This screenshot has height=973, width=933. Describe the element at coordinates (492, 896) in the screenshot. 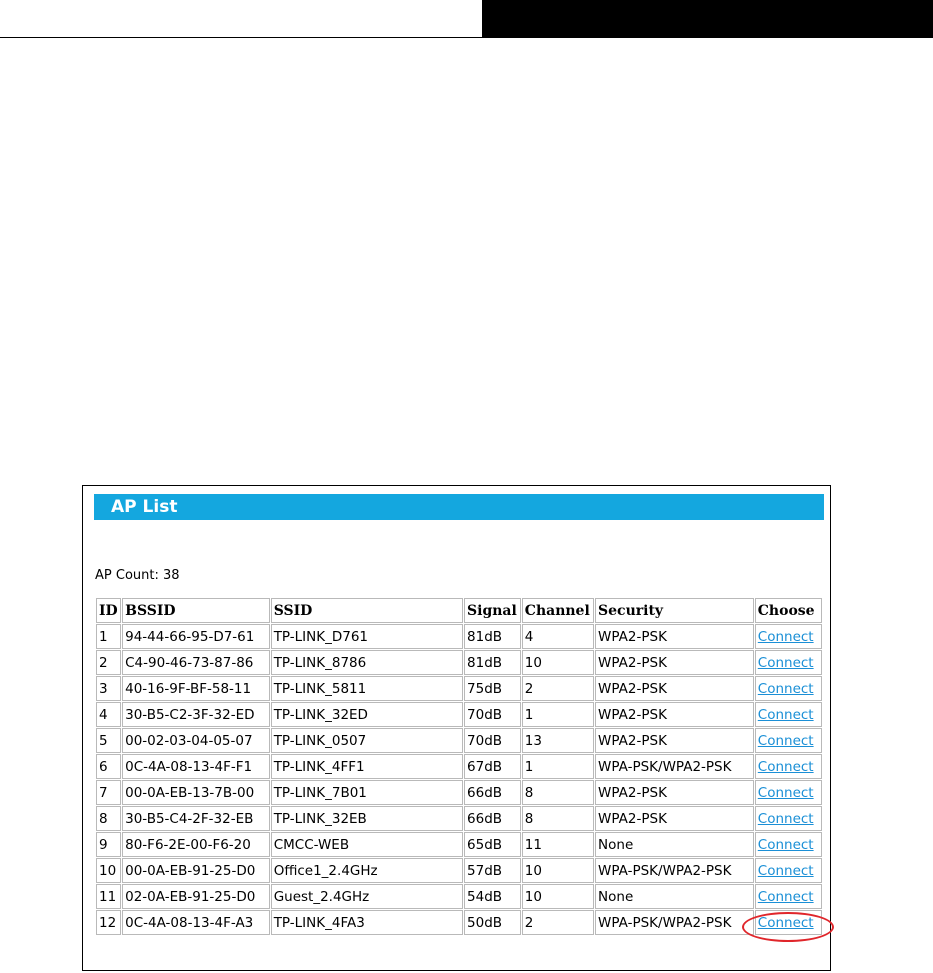

I see `cell-signal: 54dB` at that location.